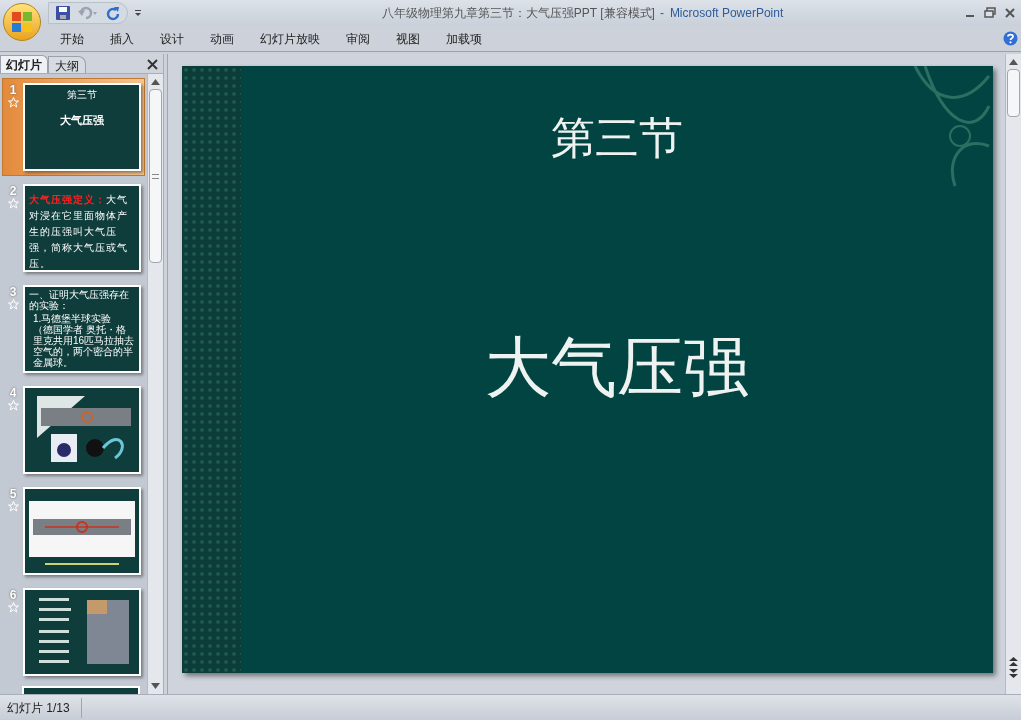 The width and height of the screenshot is (1021, 720). I want to click on scroll-down-arrow-icon, so click(155, 686).